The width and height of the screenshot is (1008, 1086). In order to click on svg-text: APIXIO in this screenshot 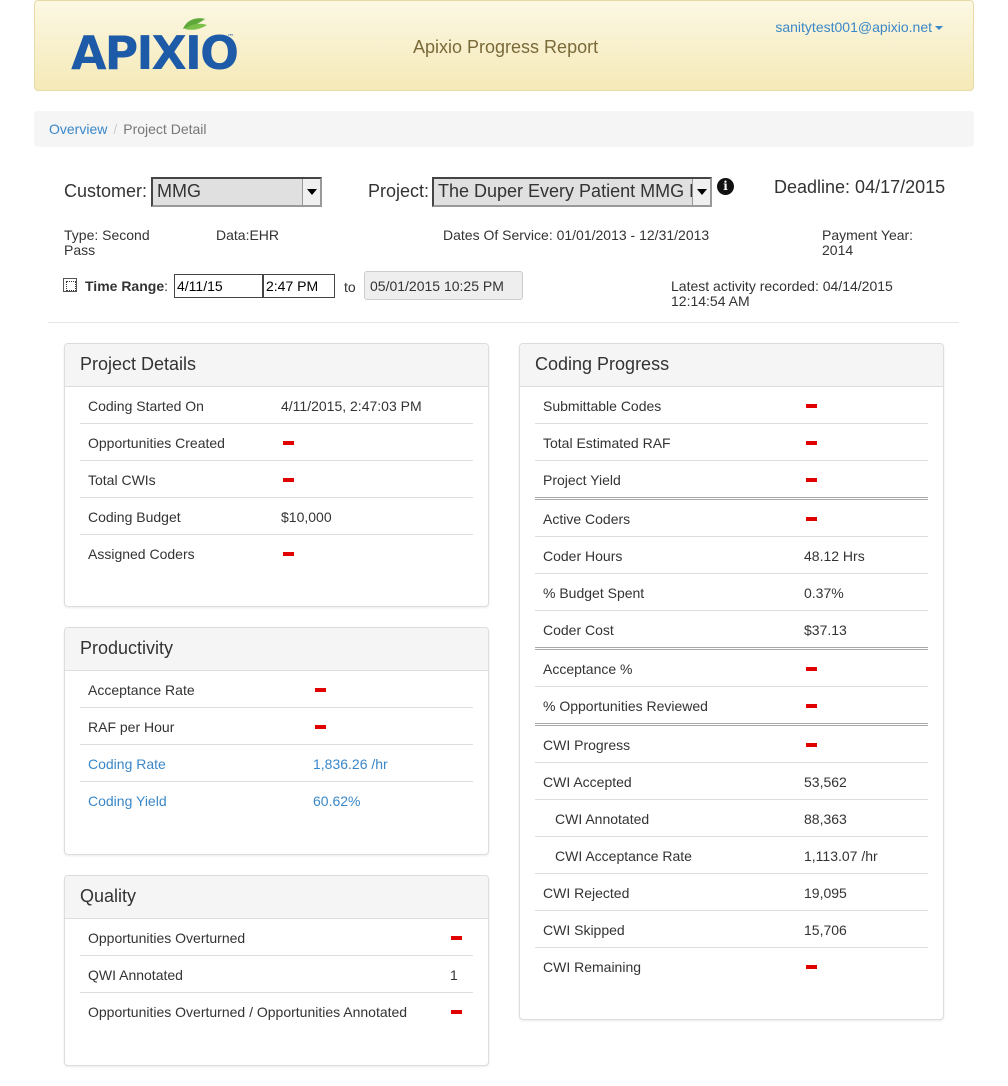, I will do `click(154, 49)`.